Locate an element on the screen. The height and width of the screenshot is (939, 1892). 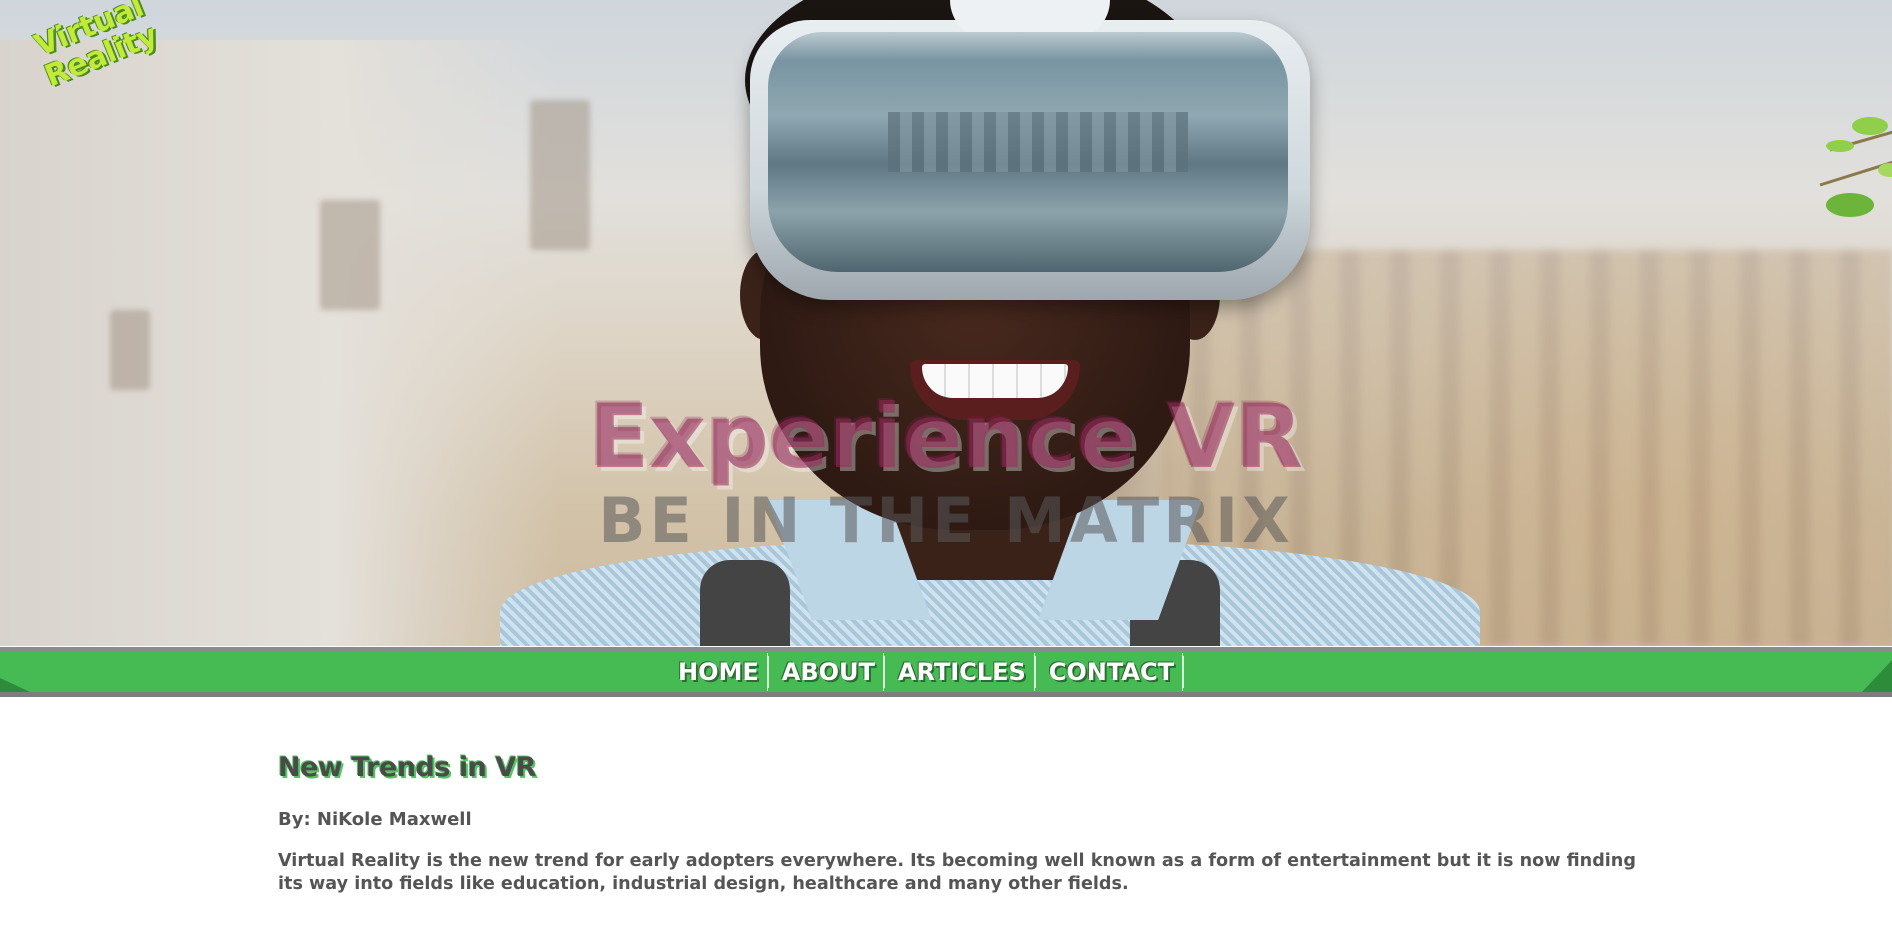
article-title: New Trends in VR is located at coordinates (407, 767).